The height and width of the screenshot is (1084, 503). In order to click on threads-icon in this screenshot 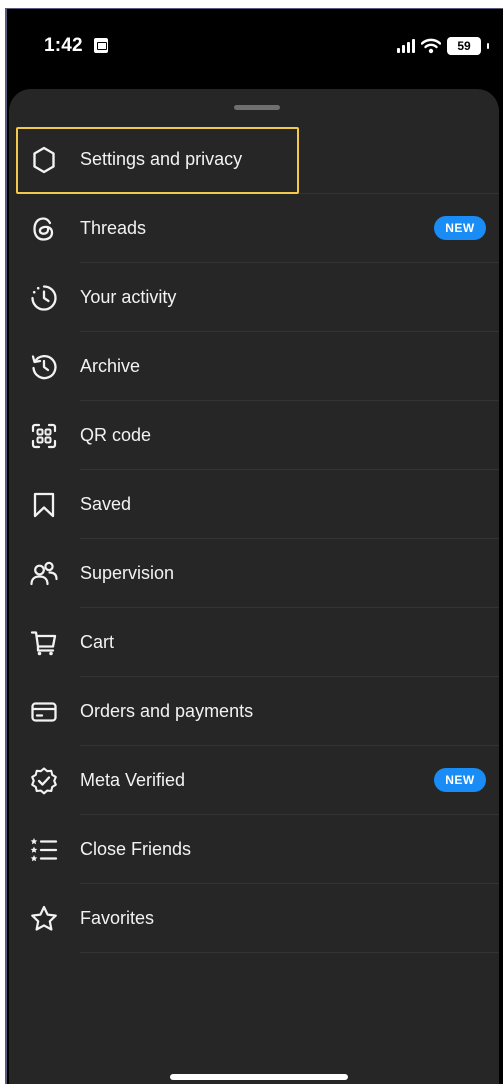, I will do `click(44, 229)`.